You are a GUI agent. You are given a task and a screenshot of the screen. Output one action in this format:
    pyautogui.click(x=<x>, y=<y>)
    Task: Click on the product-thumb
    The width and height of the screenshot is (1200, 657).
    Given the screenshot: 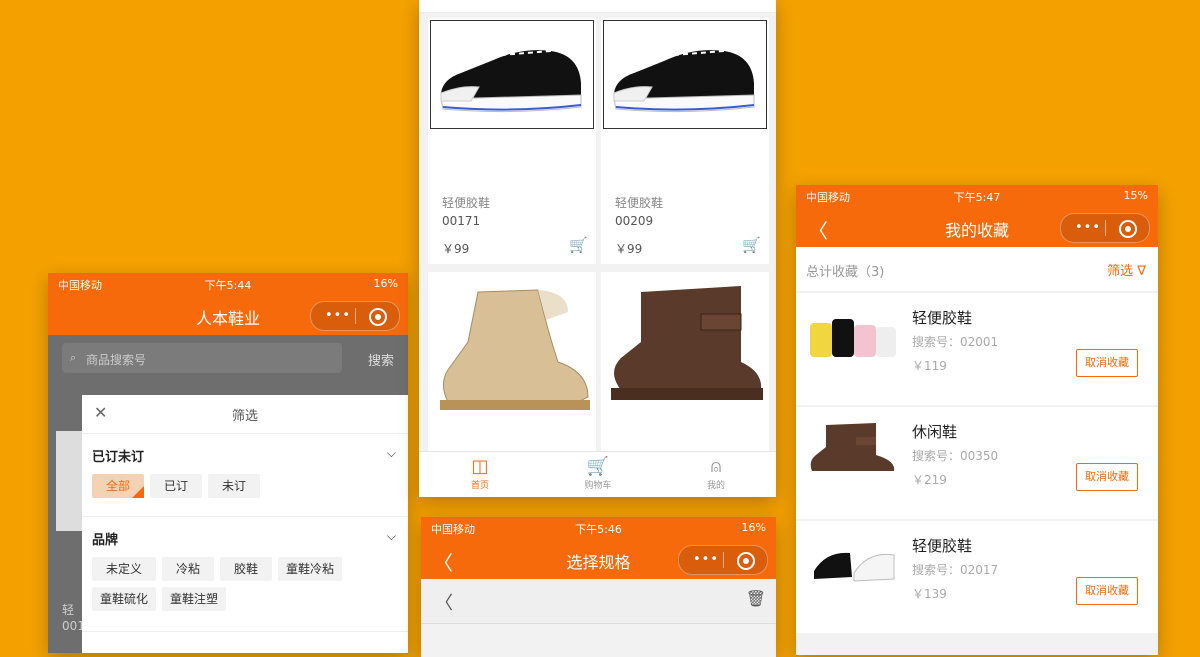 What is the action you would take?
    pyautogui.click(x=70, y=481)
    